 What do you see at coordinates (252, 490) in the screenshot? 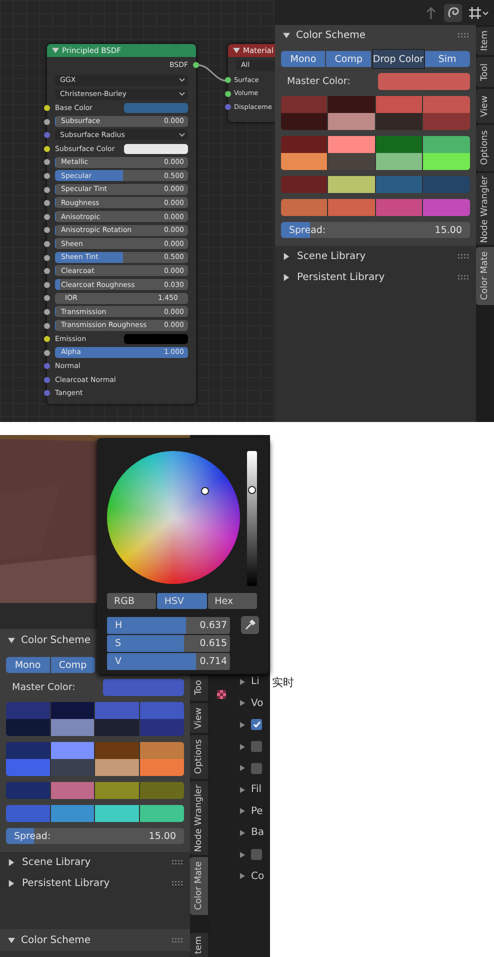
I see `value-handle` at bounding box center [252, 490].